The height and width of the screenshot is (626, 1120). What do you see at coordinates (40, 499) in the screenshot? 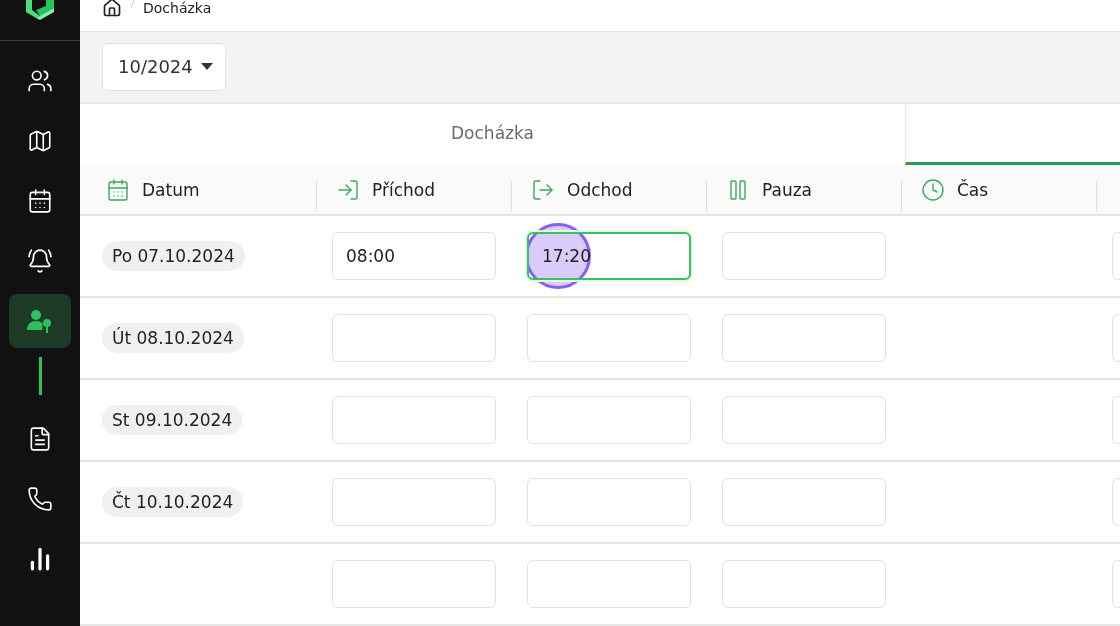
I see `phone-icon` at bounding box center [40, 499].